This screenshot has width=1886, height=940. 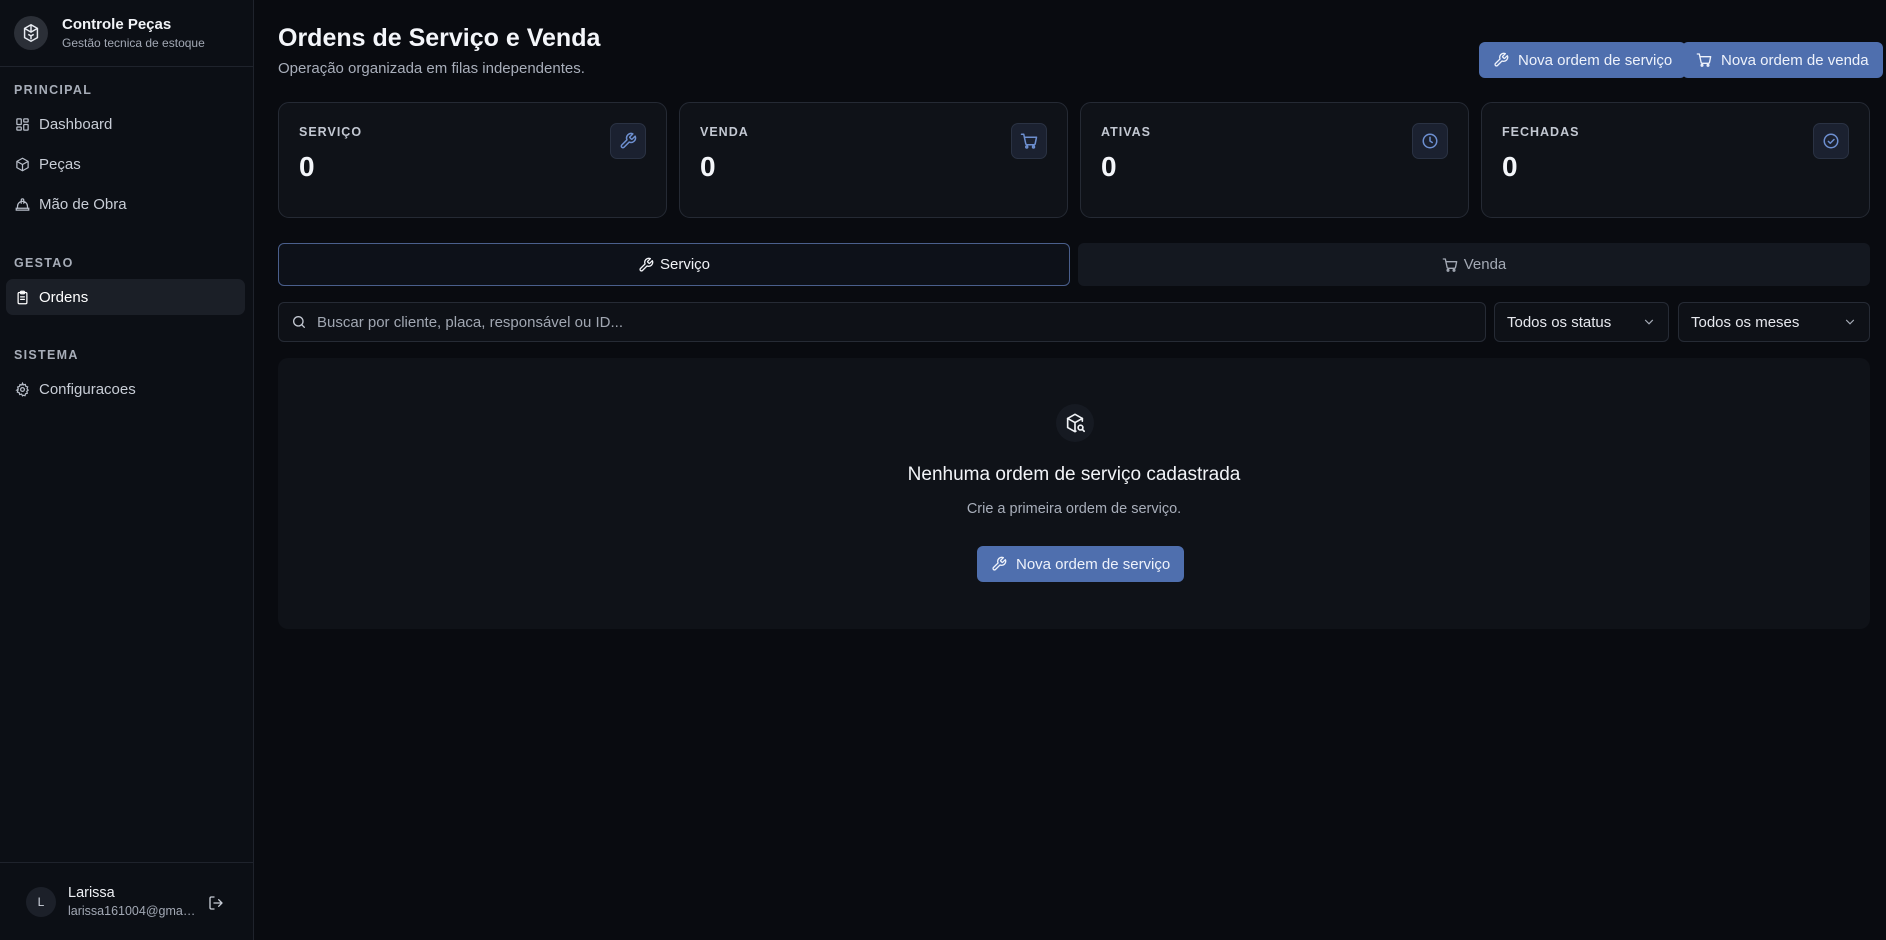 What do you see at coordinates (1126, 132) in the screenshot?
I see `stat-label: ATIVAS` at bounding box center [1126, 132].